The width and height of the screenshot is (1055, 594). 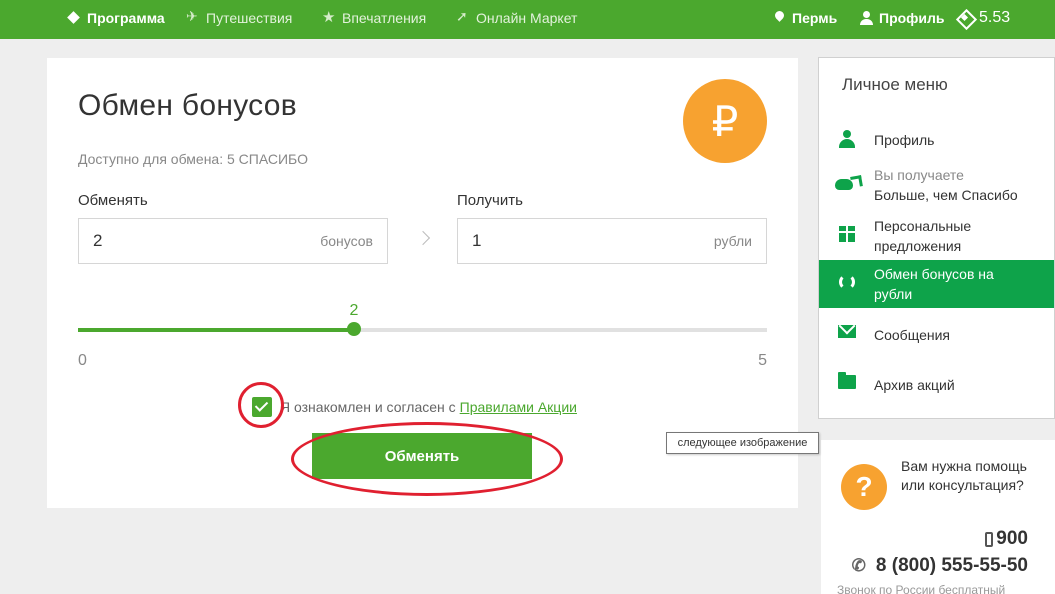 I want to click on cursor-icon, so click(x=463, y=16).